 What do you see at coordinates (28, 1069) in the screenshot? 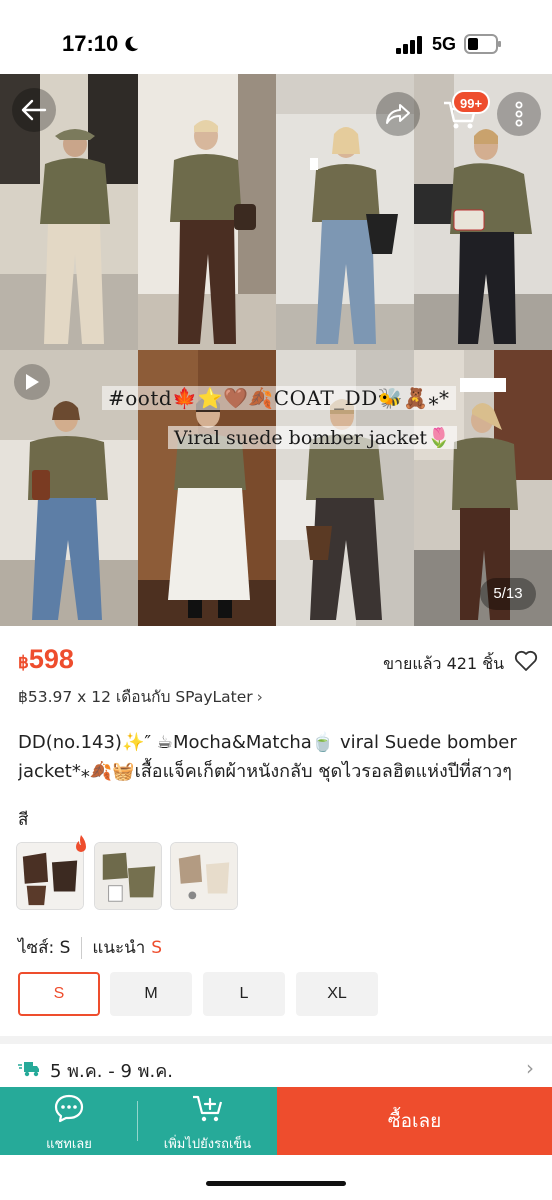
I see `delivery-truck-icon` at bounding box center [28, 1069].